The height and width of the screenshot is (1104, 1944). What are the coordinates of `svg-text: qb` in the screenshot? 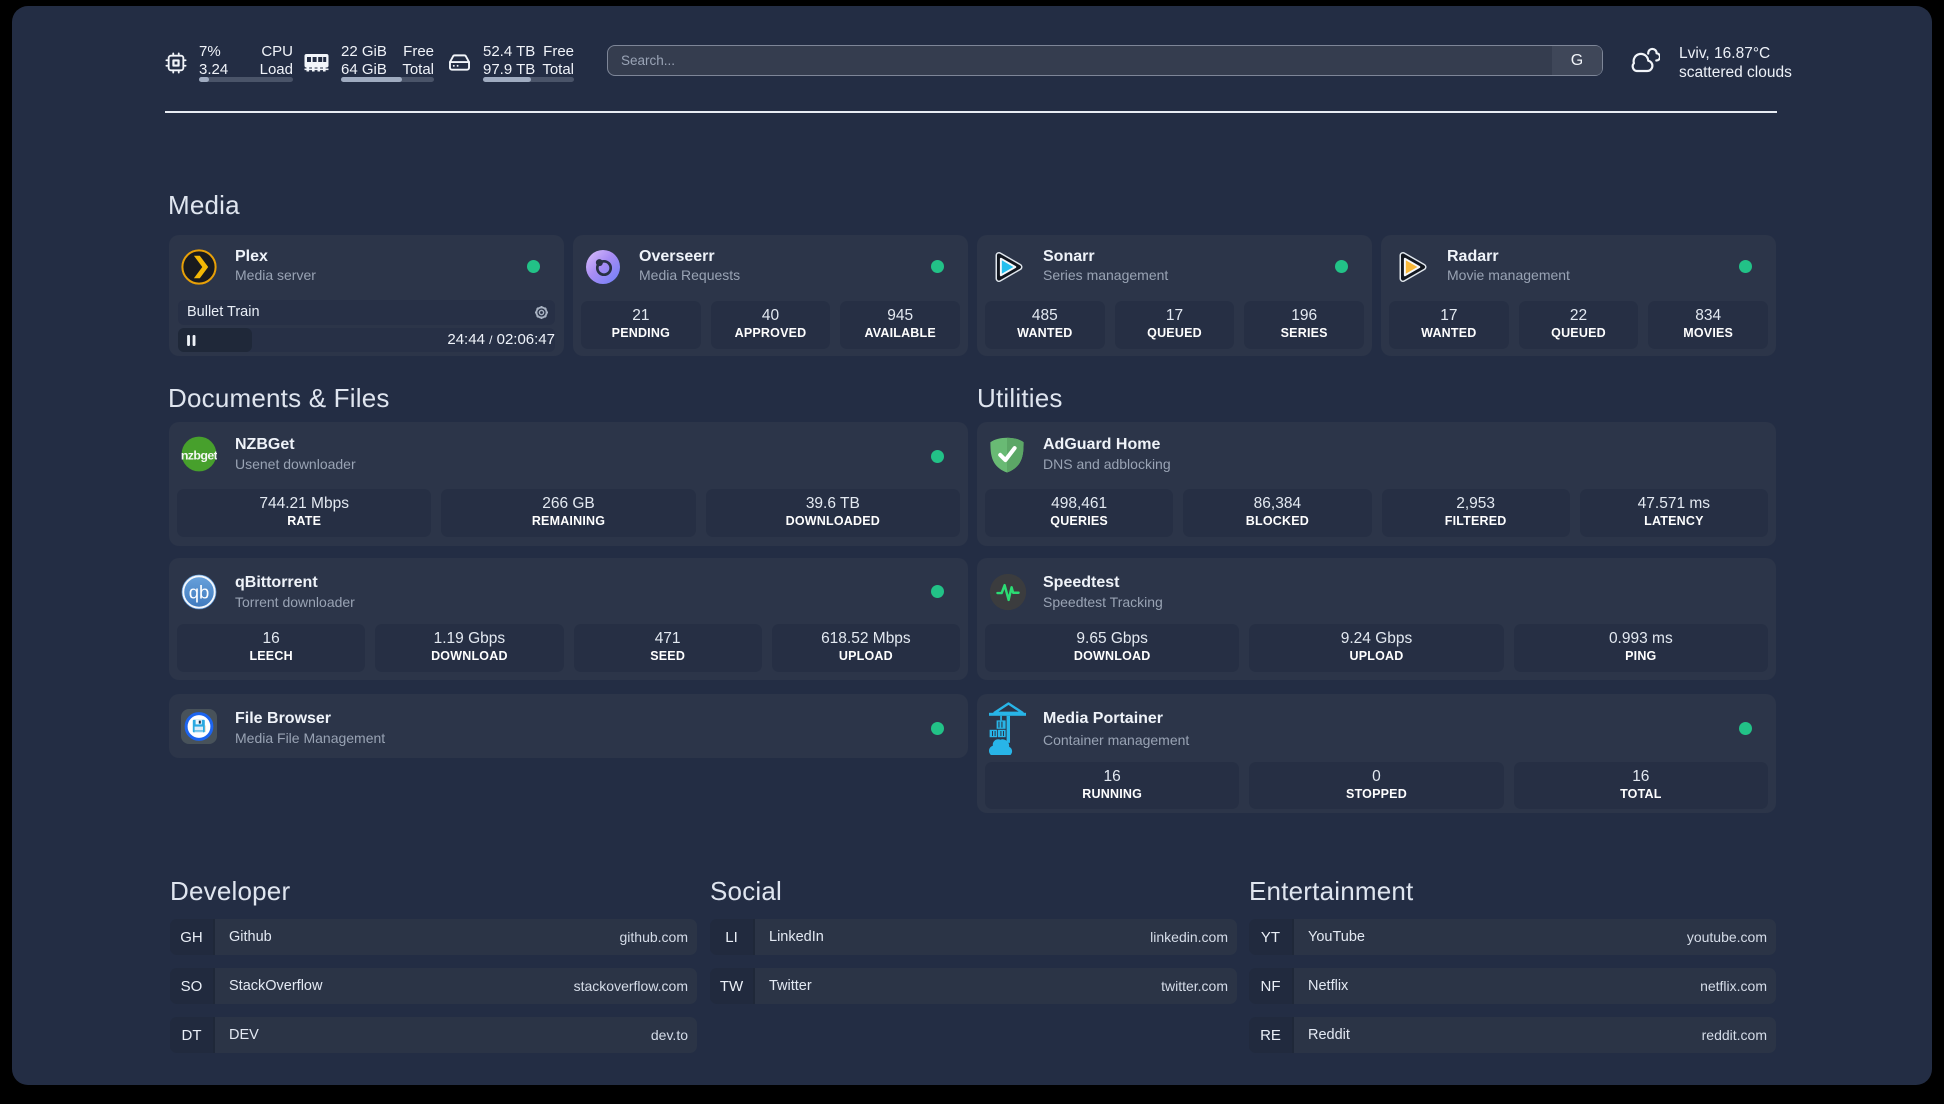 It's located at (199, 591).